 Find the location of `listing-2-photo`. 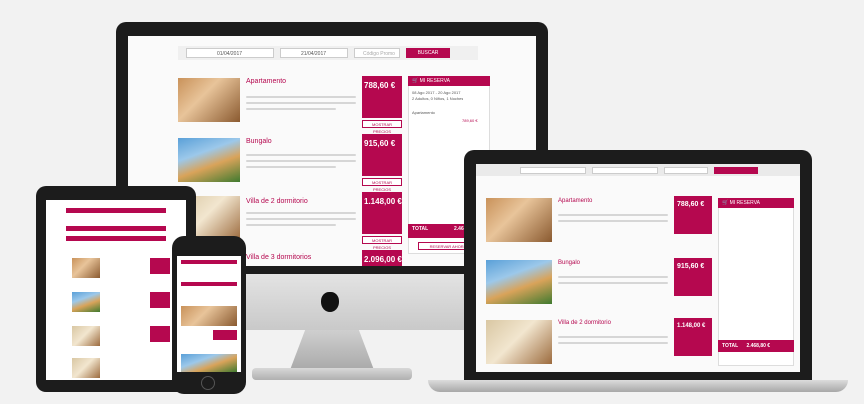

listing-2-photo is located at coordinates (209, 160).